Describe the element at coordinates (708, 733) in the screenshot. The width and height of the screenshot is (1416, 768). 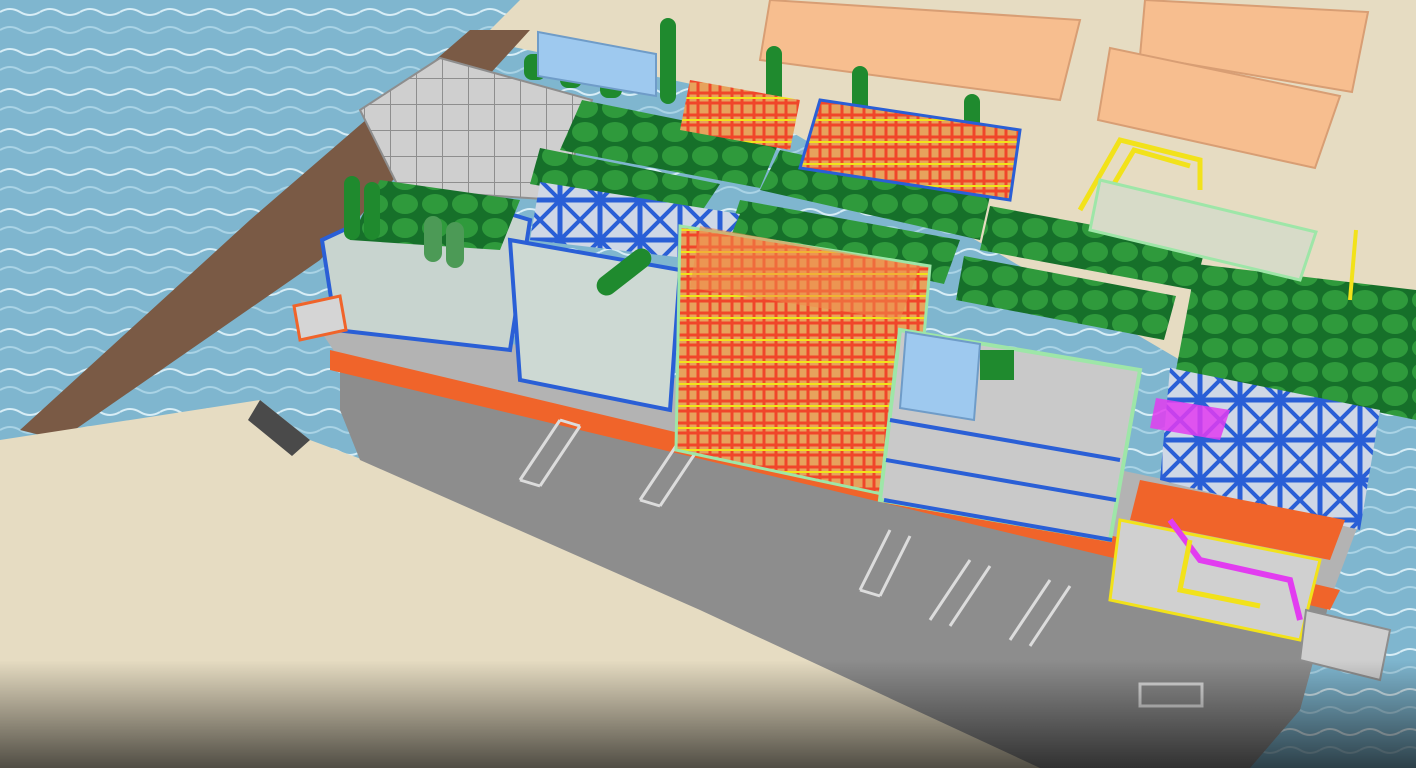
I see `caption` at that location.